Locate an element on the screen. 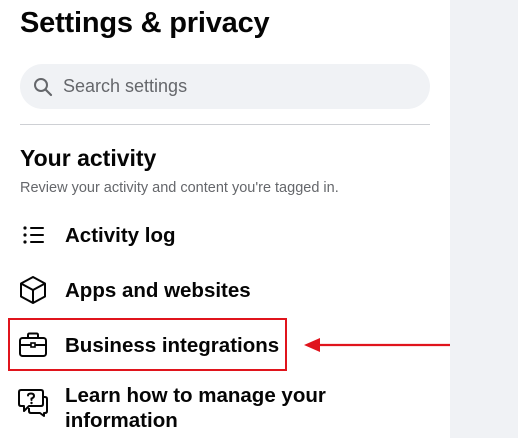 The image size is (518, 438). menu-item-manage-information: Learn how to manage your information is located at coordinates (226, 408).